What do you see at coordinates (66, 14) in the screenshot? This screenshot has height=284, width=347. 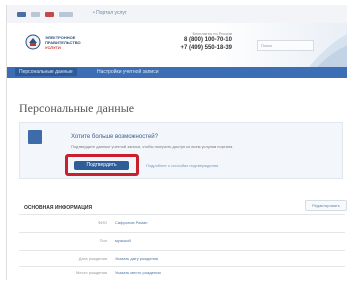 I see `toggle-icon` at bounding box center [66, 14].